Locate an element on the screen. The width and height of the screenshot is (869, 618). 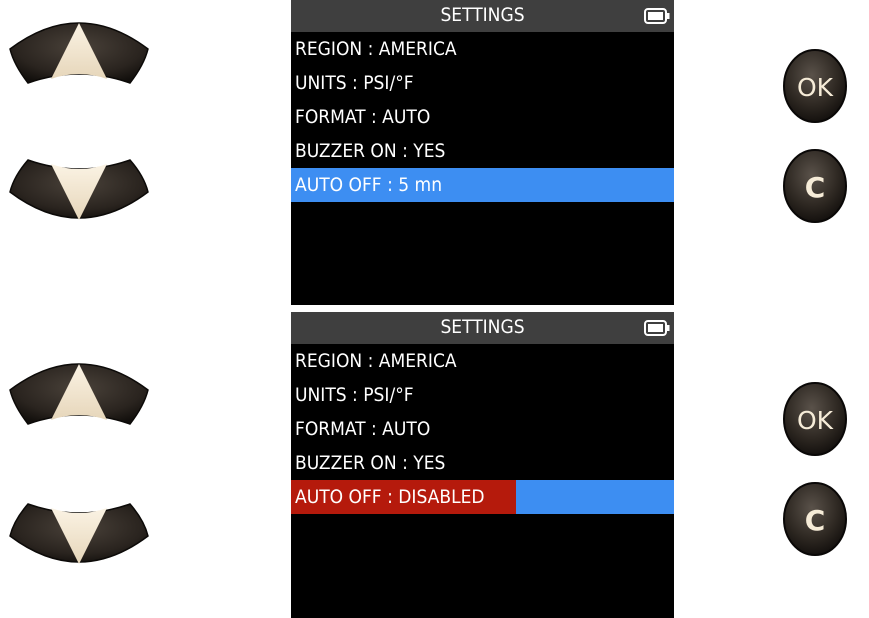
menu-item-auto-off: AUTO OFF : DISABLED is located at coordinates (482, 497).